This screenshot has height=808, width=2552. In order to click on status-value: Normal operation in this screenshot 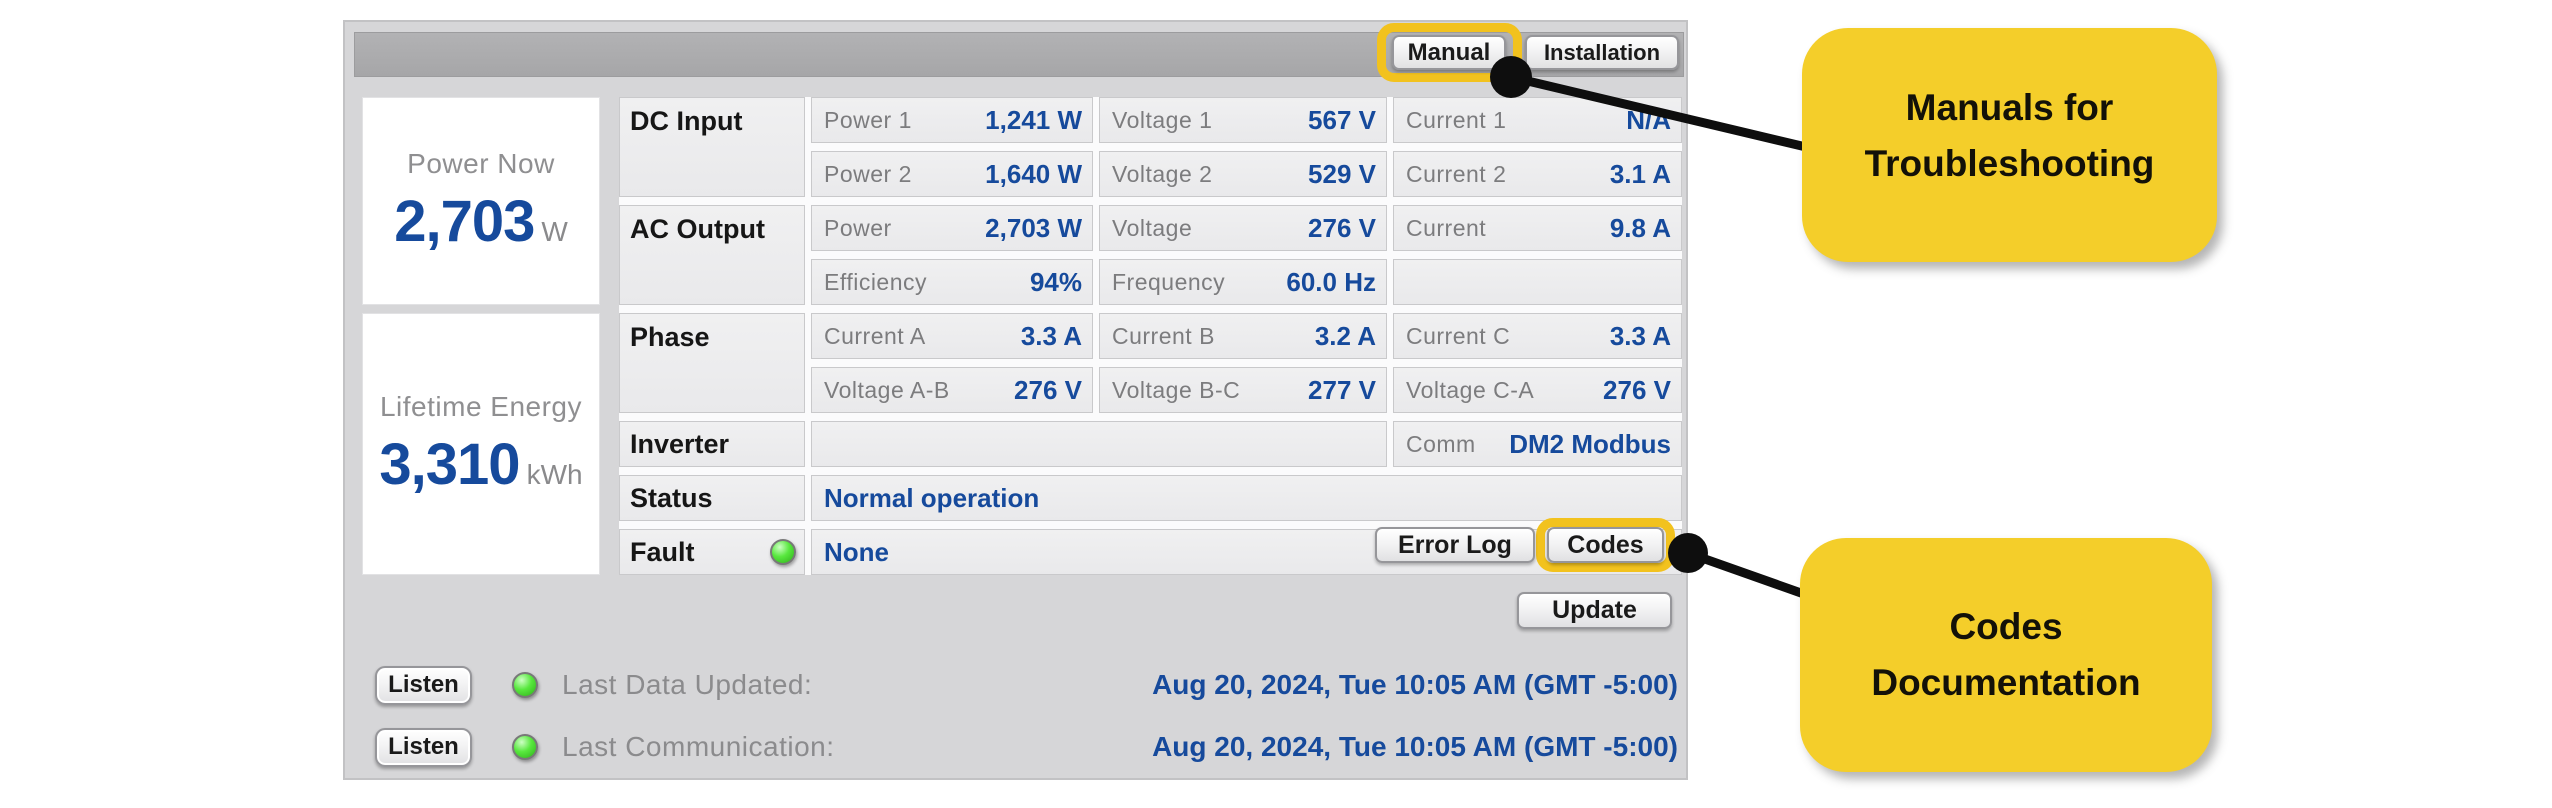, I will do `click(932, 497)`.